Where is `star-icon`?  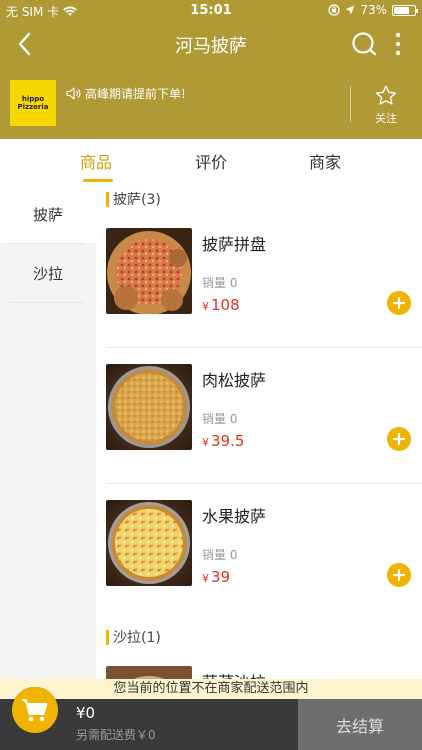
star-icon is located at coordinates (386, 95).